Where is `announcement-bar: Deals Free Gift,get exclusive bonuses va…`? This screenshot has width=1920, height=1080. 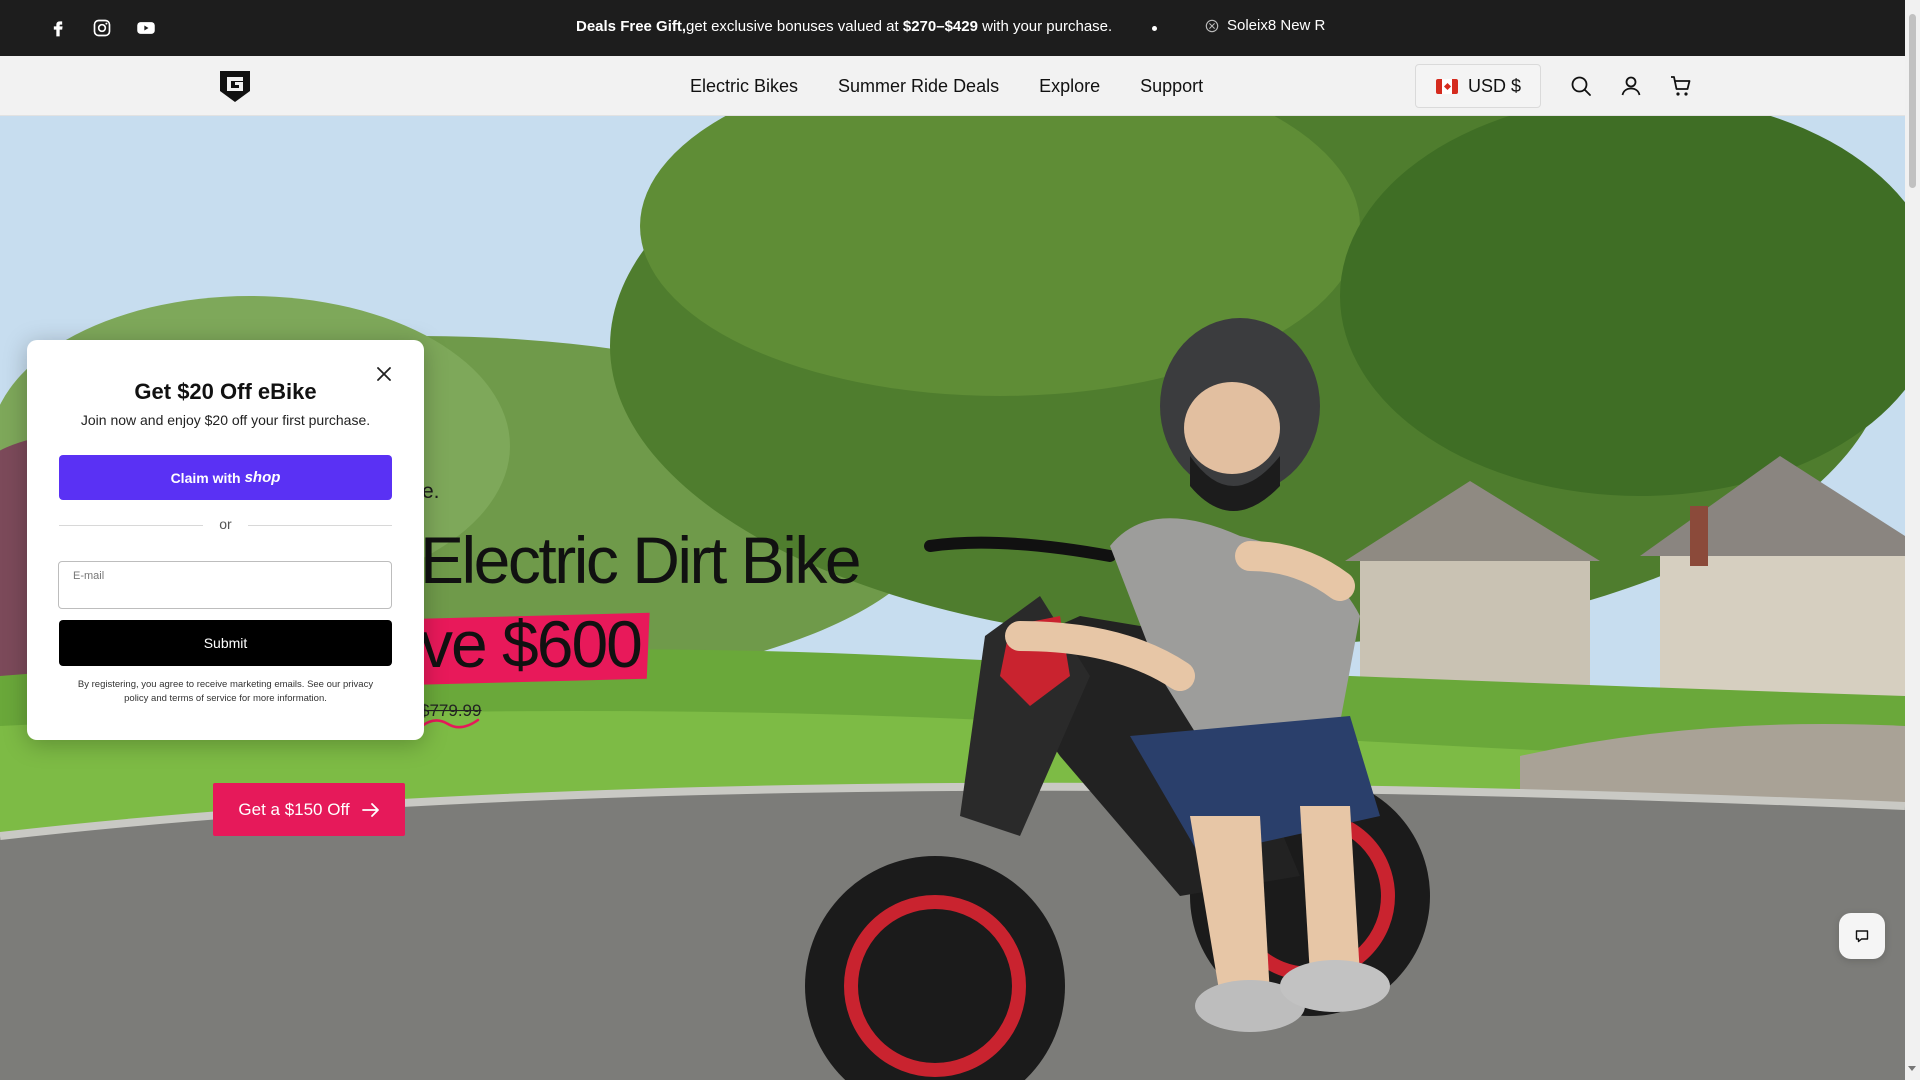 announcement-bar: Deals Free Gift,get exclusive bonuses va… is located at coordinates (952, 28).